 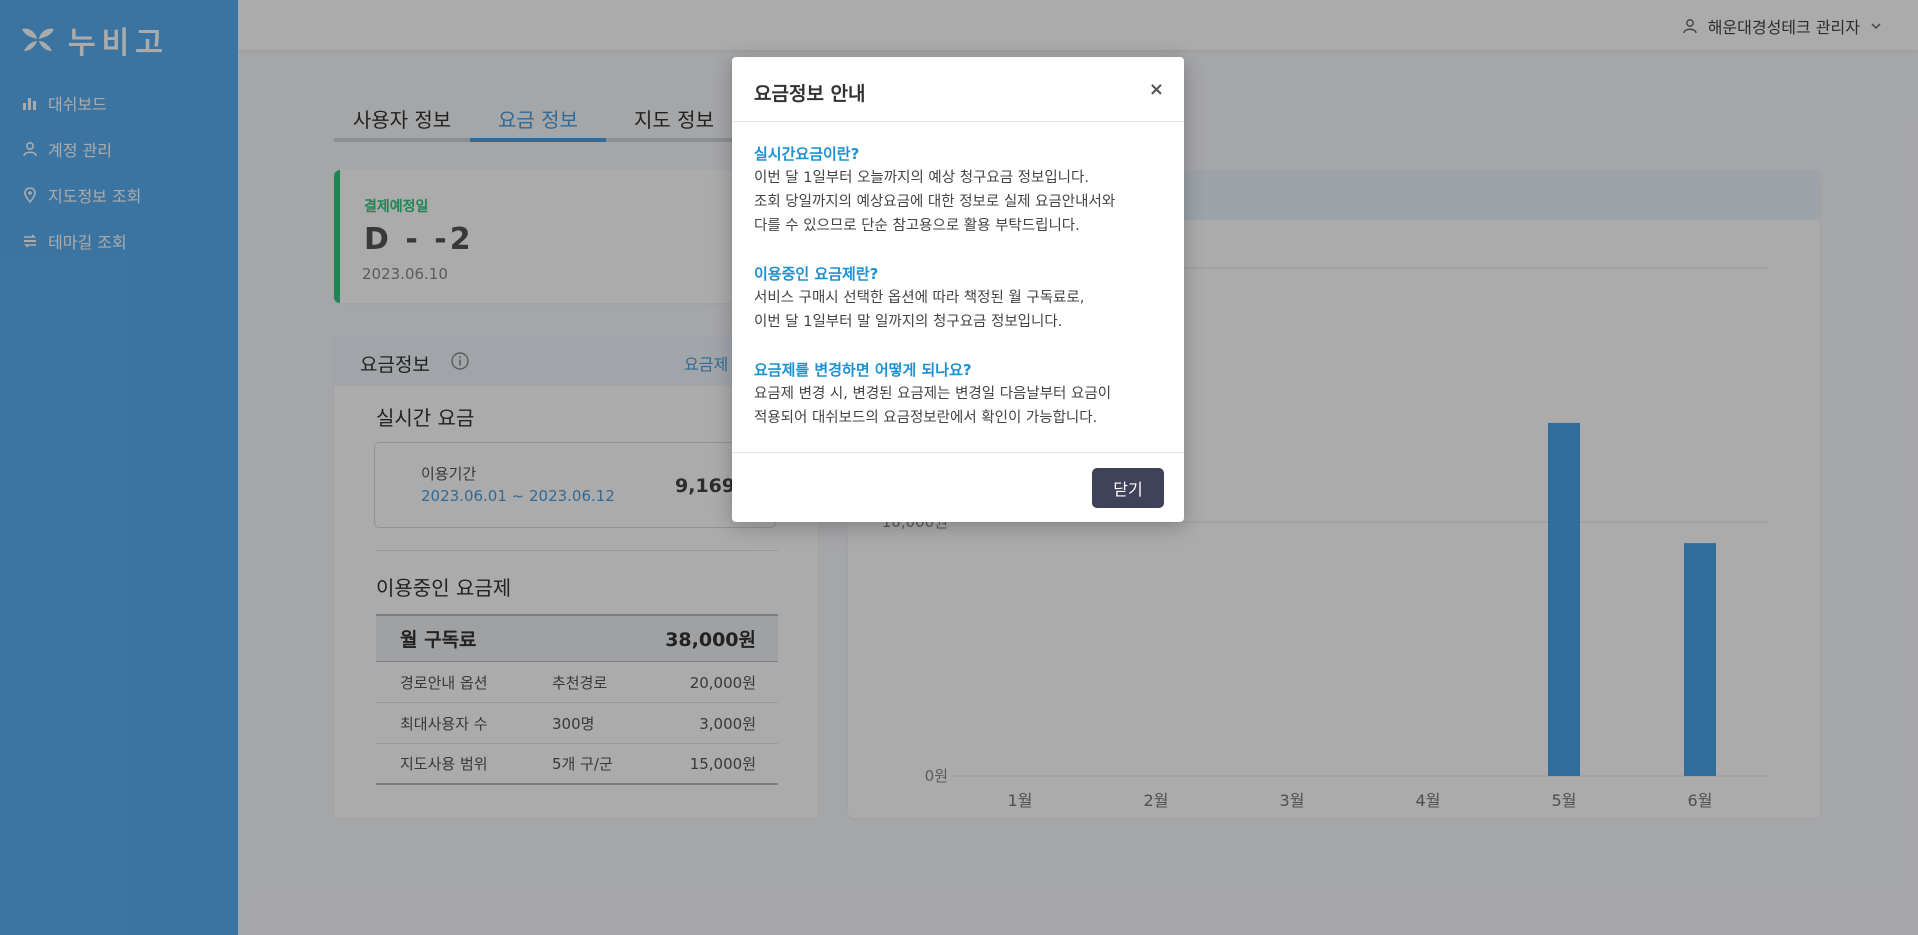 I want to click on modal-title: 요금정보 안내, so click(x=810, y=94).